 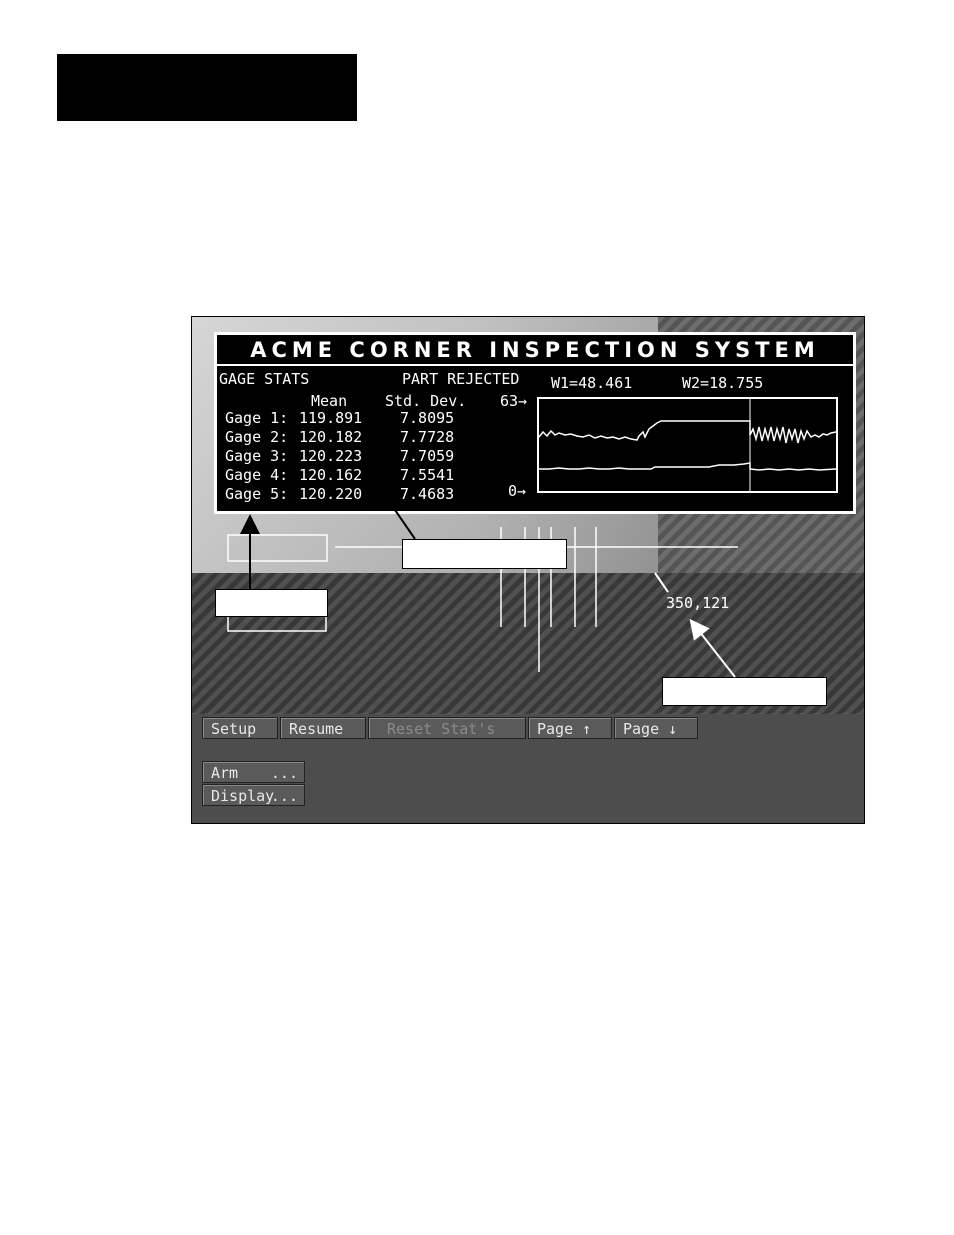 What do you see at coordinates (744, 691) in the screenshot?
I see `callout-coordinate` at bounding box center [744, 691].